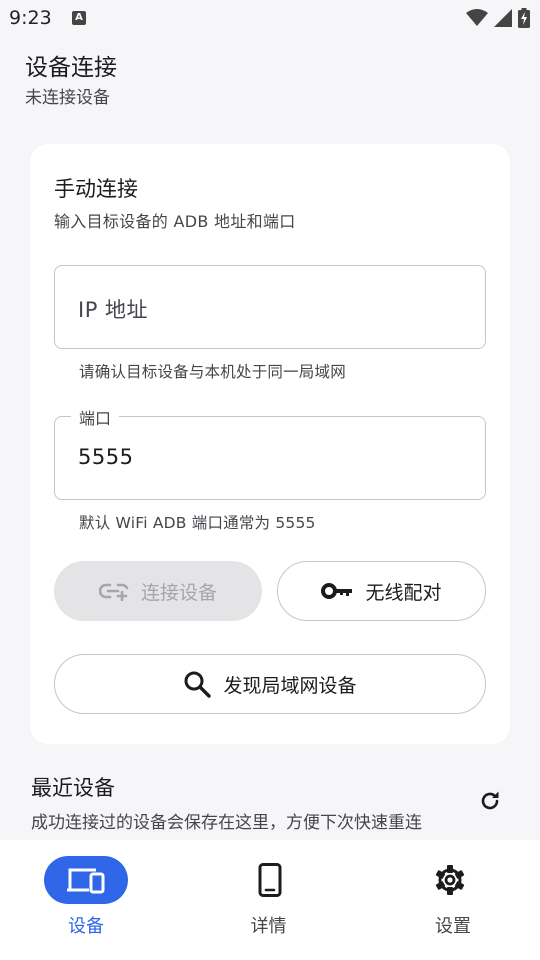  Describe the element at coordinates (79, 18) in the screenshot. I see `notification-a-icon: A` at that location.